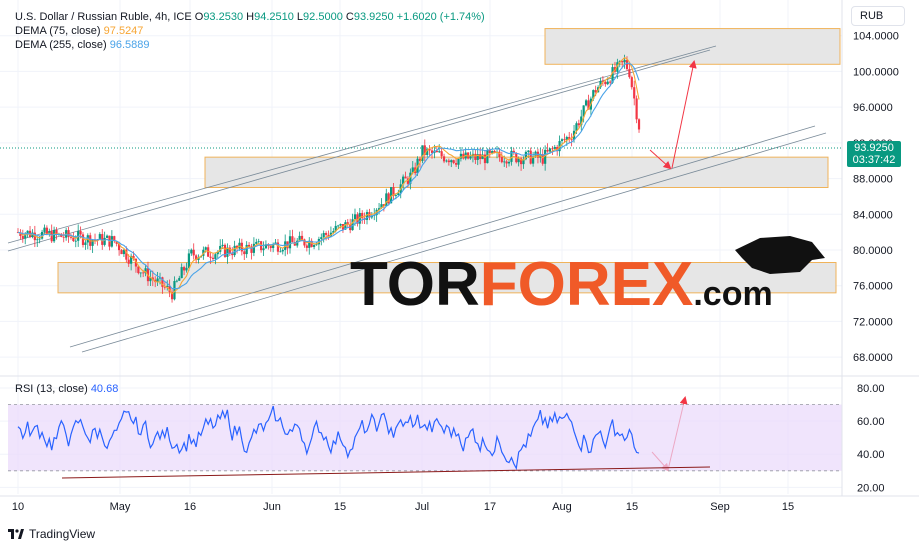  I want to click on y-tick-label: 100.0000, so click(876, 72).